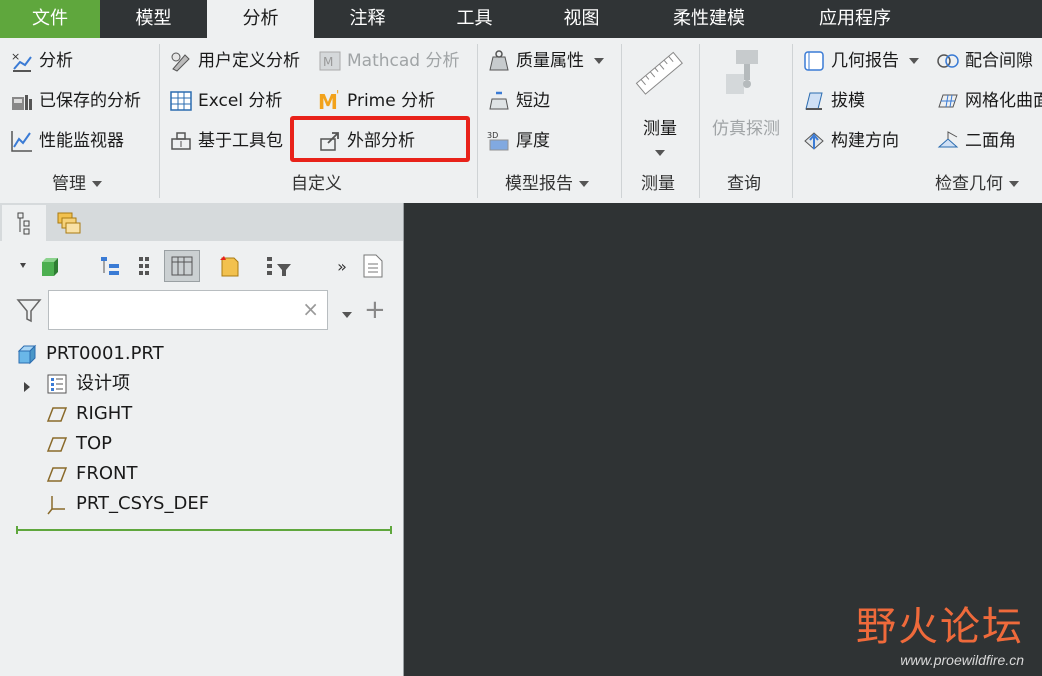 The width and height of the screenshot is (1042, 676). I want to click on tree-search-field: ×, so click(188, 310).